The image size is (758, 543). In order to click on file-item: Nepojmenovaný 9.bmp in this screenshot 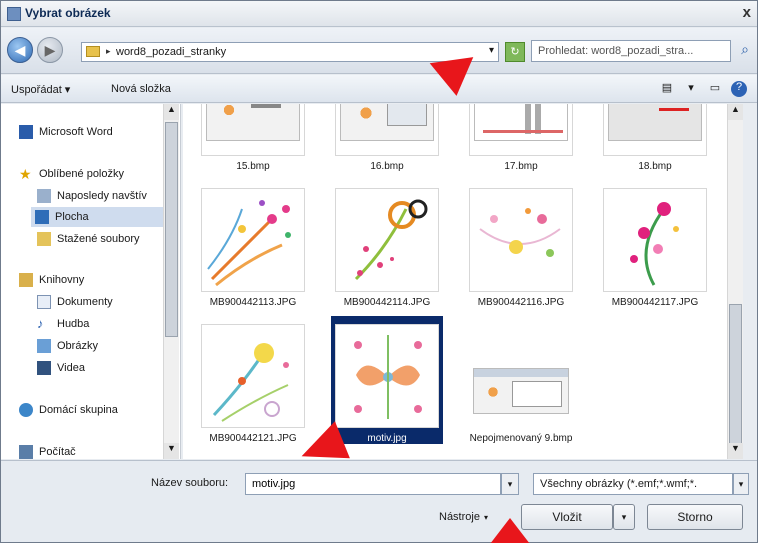, I will do `click(521, 384)`.